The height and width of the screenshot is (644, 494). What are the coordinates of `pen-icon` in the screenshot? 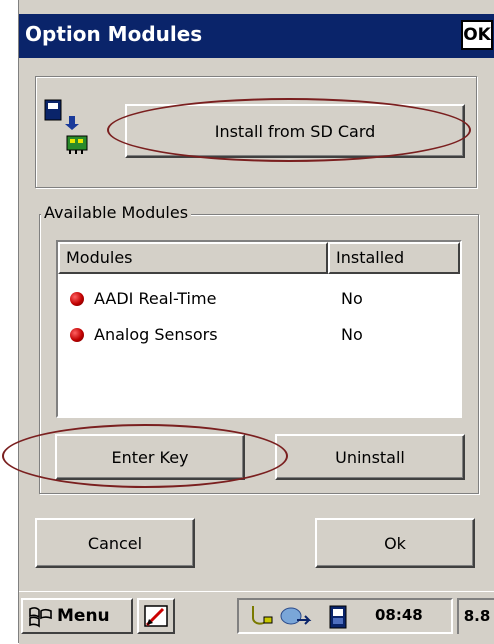 It's located at (156, 618).